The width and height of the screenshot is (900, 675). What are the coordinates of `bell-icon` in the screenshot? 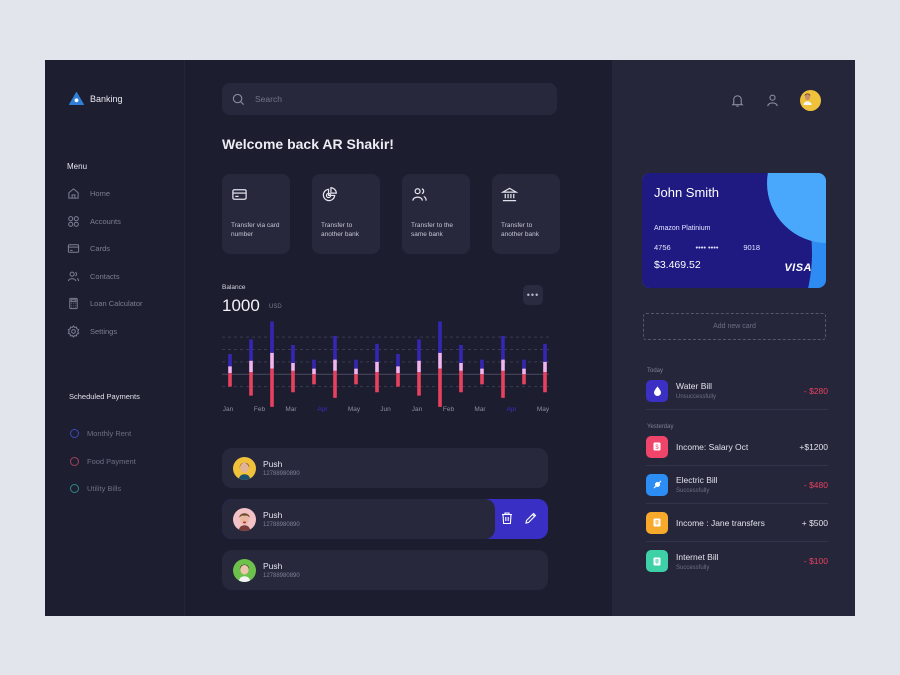 It's located at (737, 100).